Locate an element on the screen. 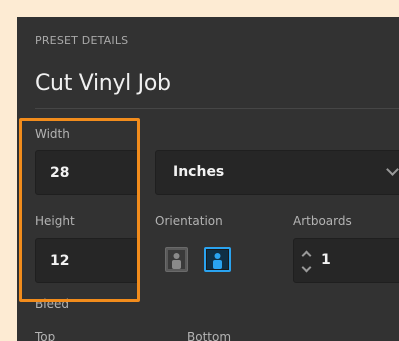 The width and height of the screenshot is (399, 341). orientation-landscape-button is located at coordinates (217, 259).